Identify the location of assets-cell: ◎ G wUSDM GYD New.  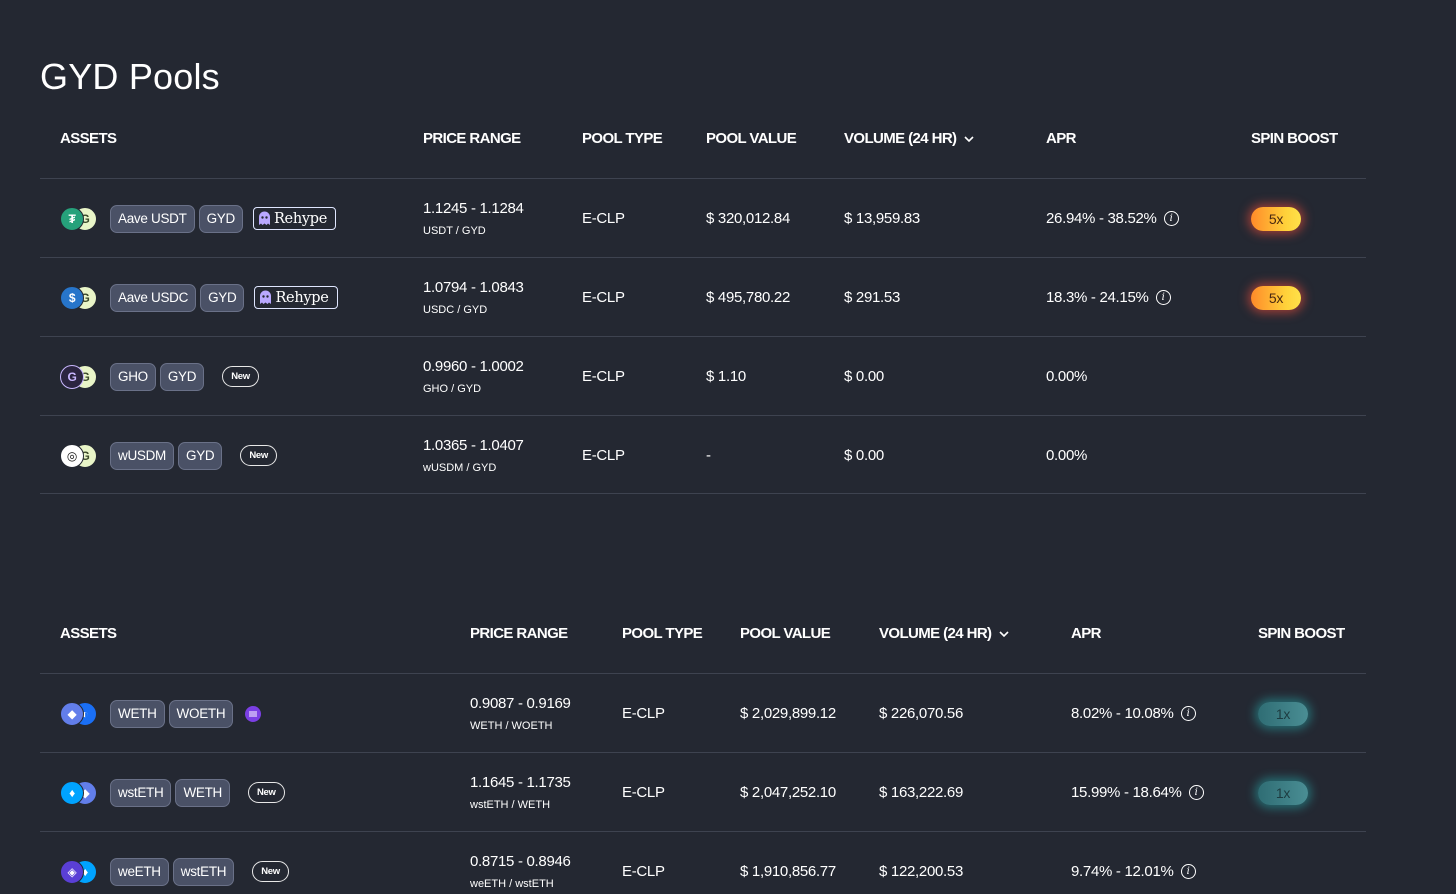
(168, 455).